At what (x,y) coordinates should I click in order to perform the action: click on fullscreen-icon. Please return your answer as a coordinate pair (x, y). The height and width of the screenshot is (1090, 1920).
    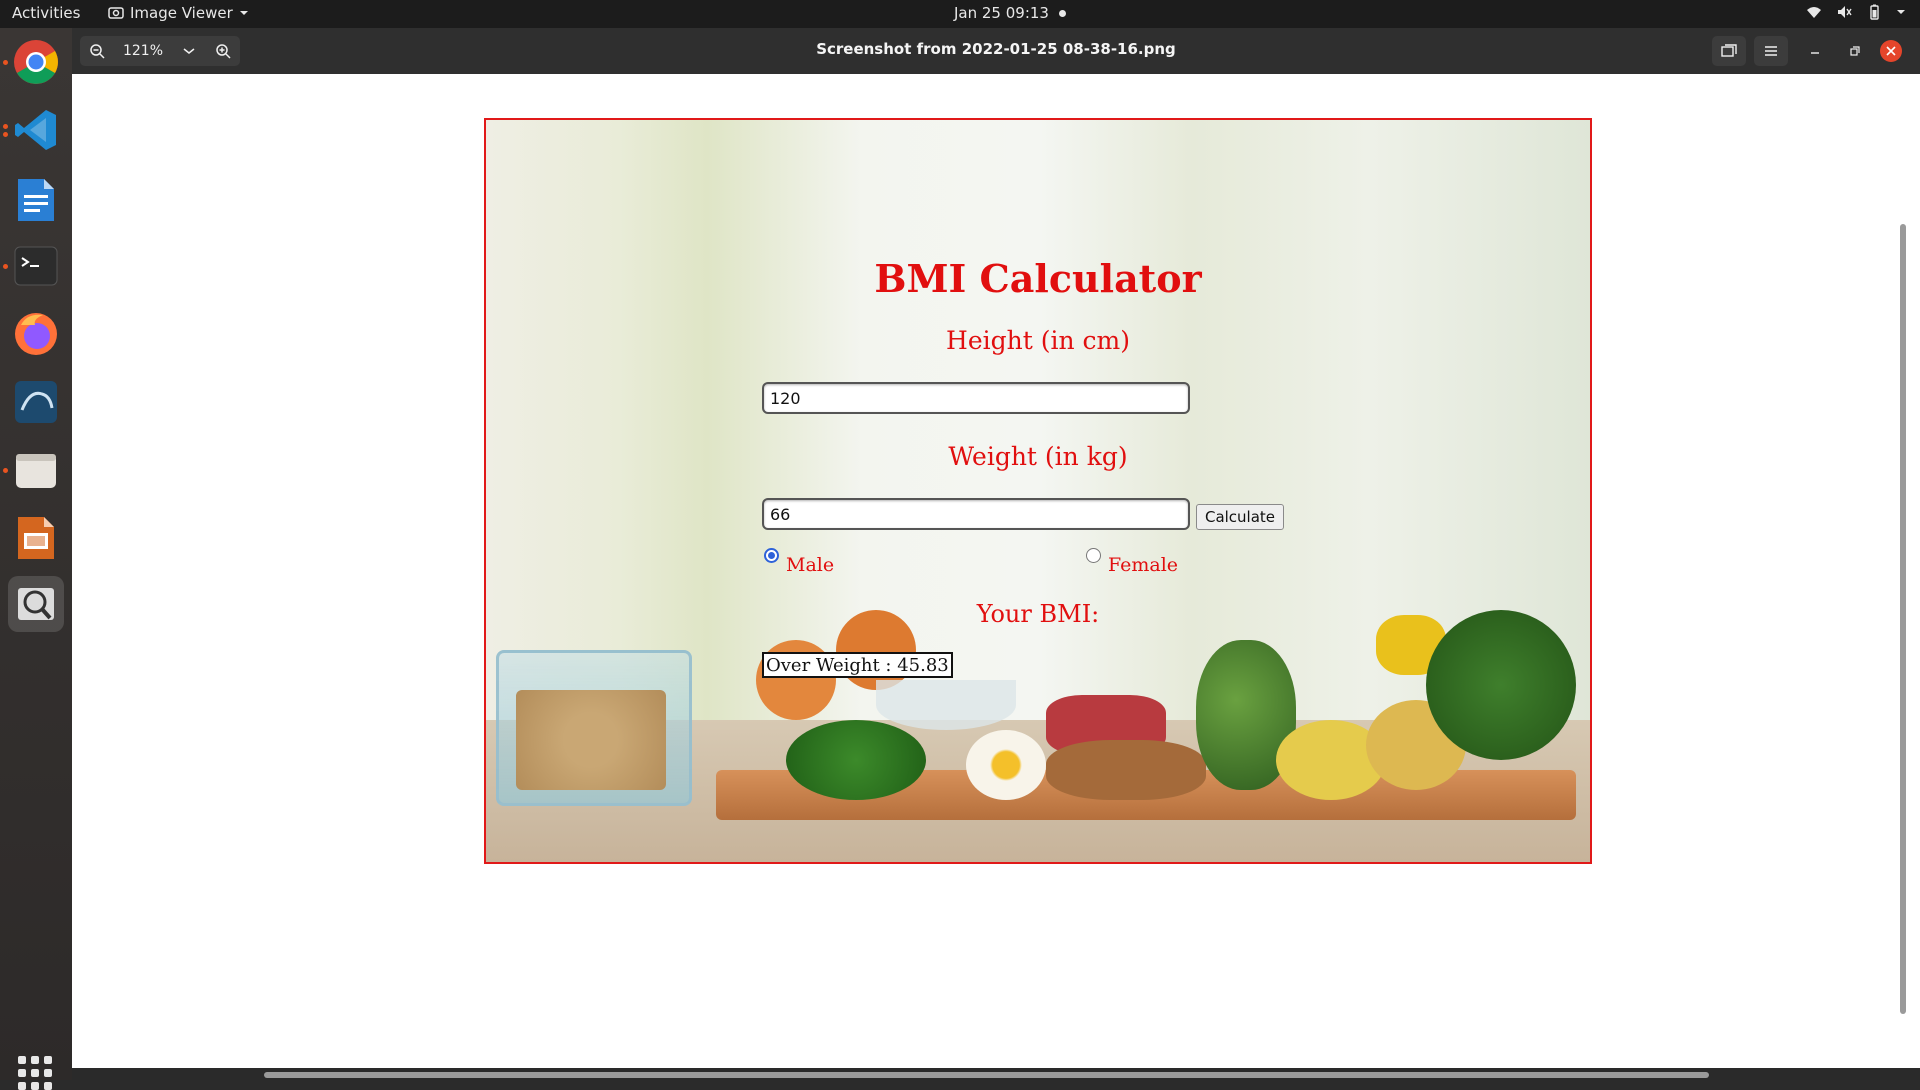
    Looking at the image, I should click on (1729, 50).